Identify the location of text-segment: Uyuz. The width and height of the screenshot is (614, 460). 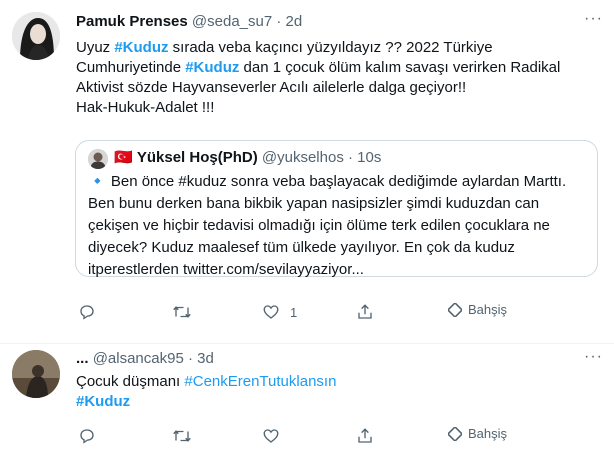
(95, 47).